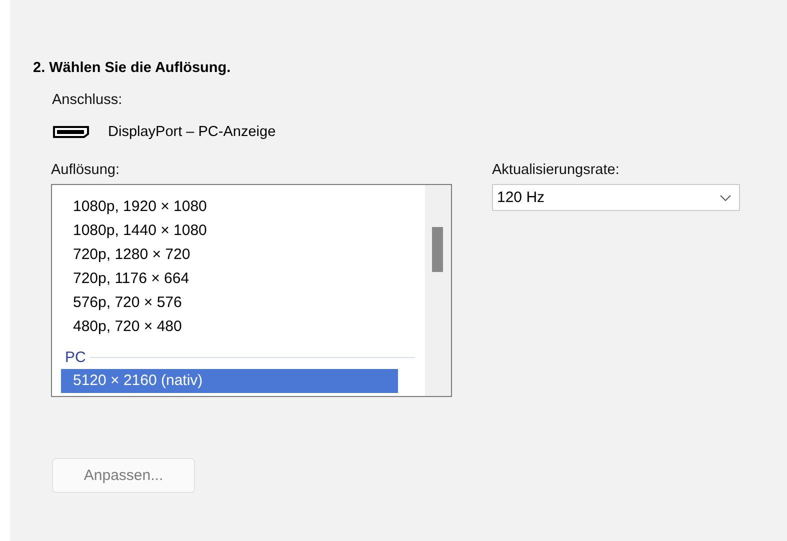 The width and height of the screenshot is (787, 541). Describe the element at coordinates (229, 255) in the screenshot. I see `resolution-option: 720p, 1280 × 720` at that location.